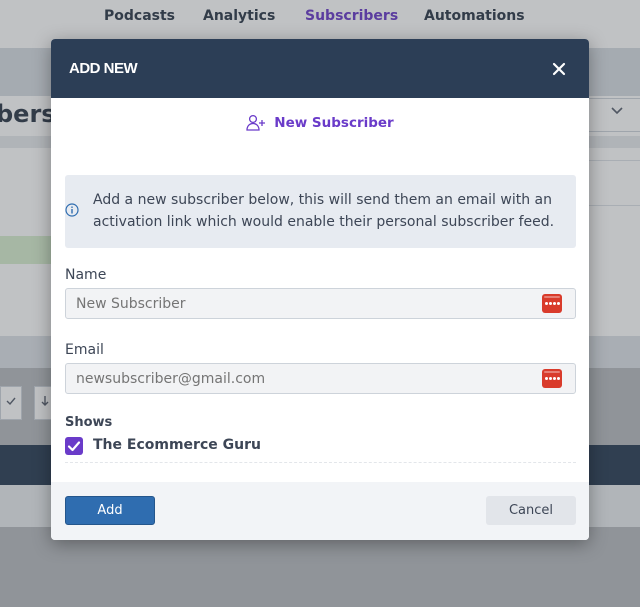 This screenshot has width=640, height=607. What do you see at coordinates (110, 510) in the screenshot?
I see `add-button: Add` at bounding box center [110, 510].